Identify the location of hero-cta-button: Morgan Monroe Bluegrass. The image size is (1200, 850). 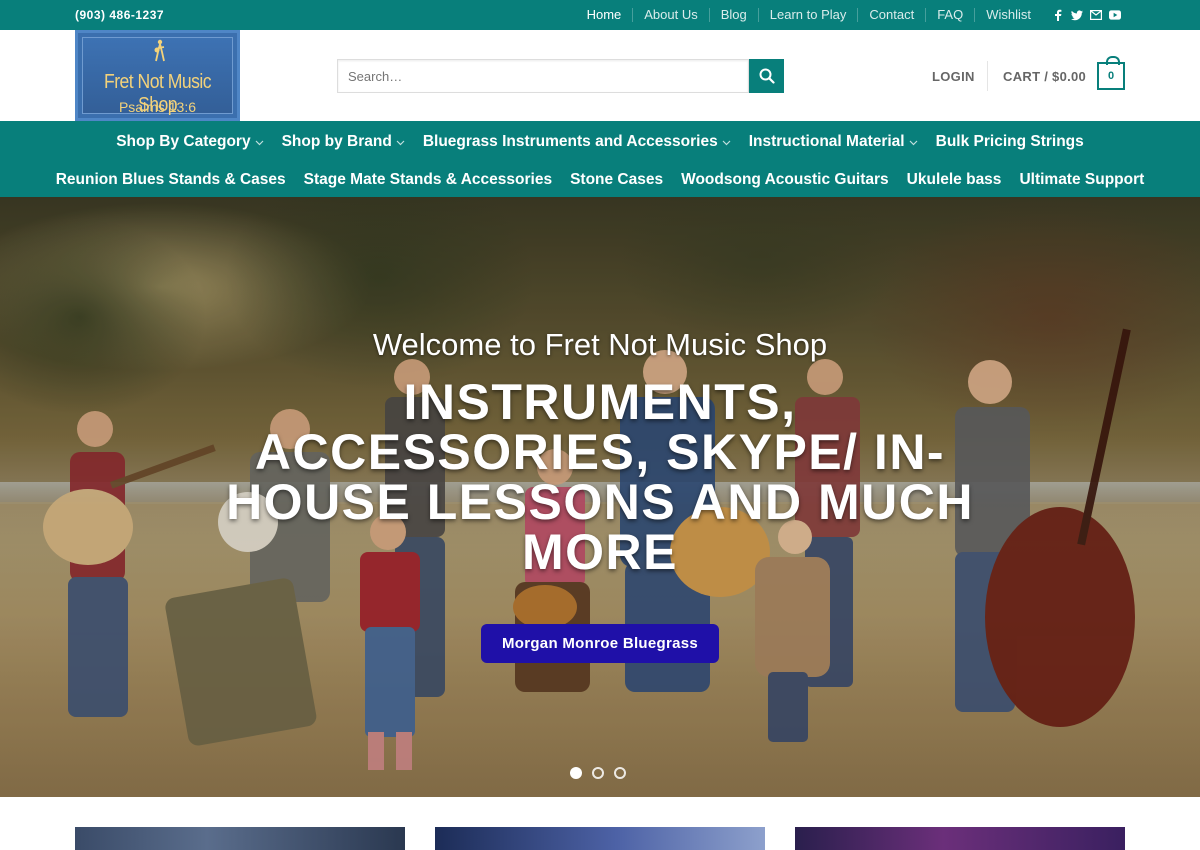
(600, 643).